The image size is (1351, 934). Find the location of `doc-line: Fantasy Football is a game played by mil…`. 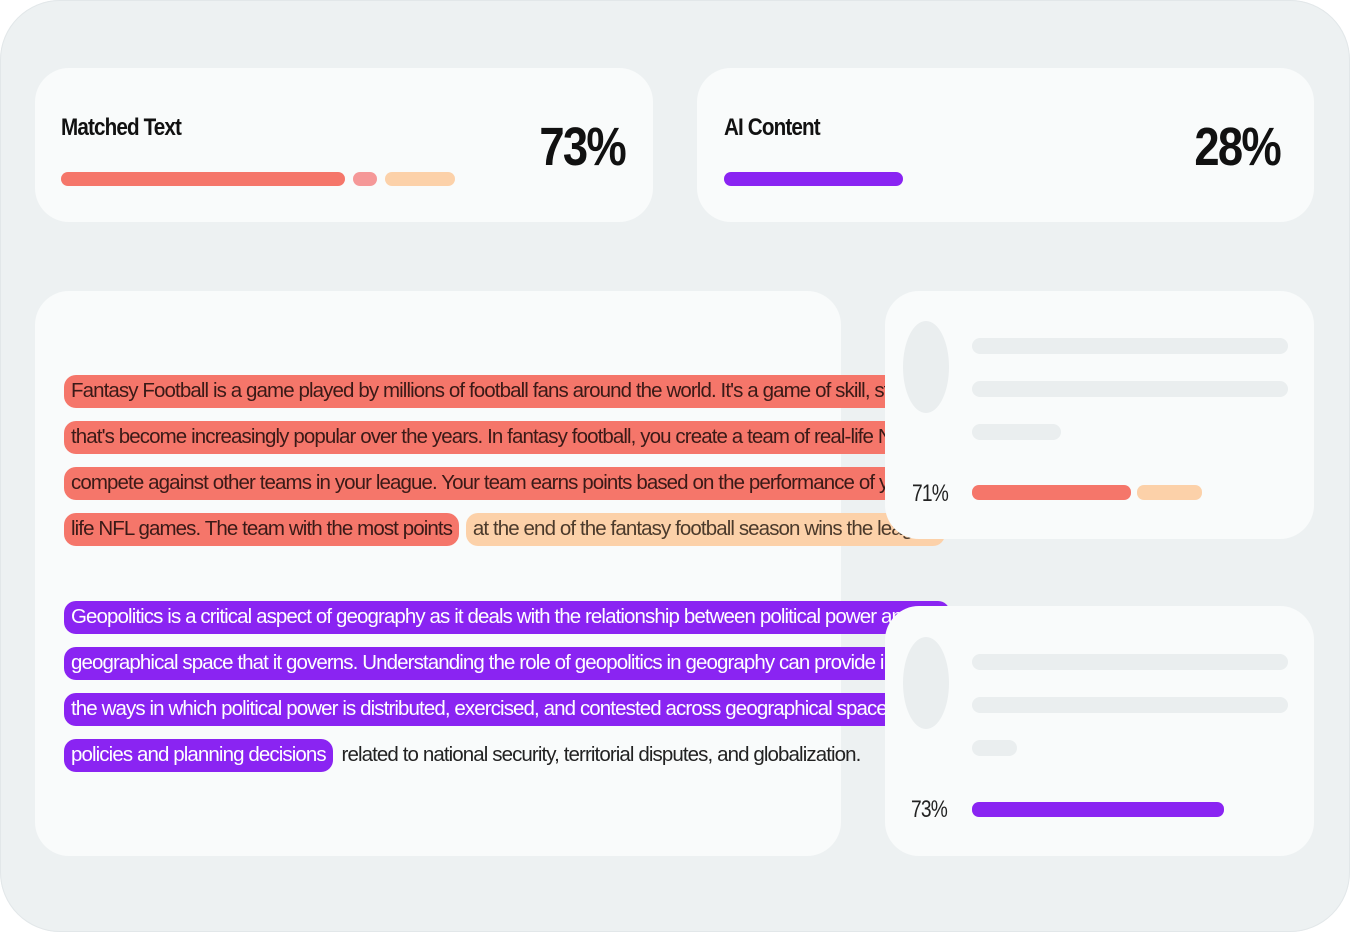

doc-line: Fantasy Football is a game played by mil… is located at coordinates (543, 392).